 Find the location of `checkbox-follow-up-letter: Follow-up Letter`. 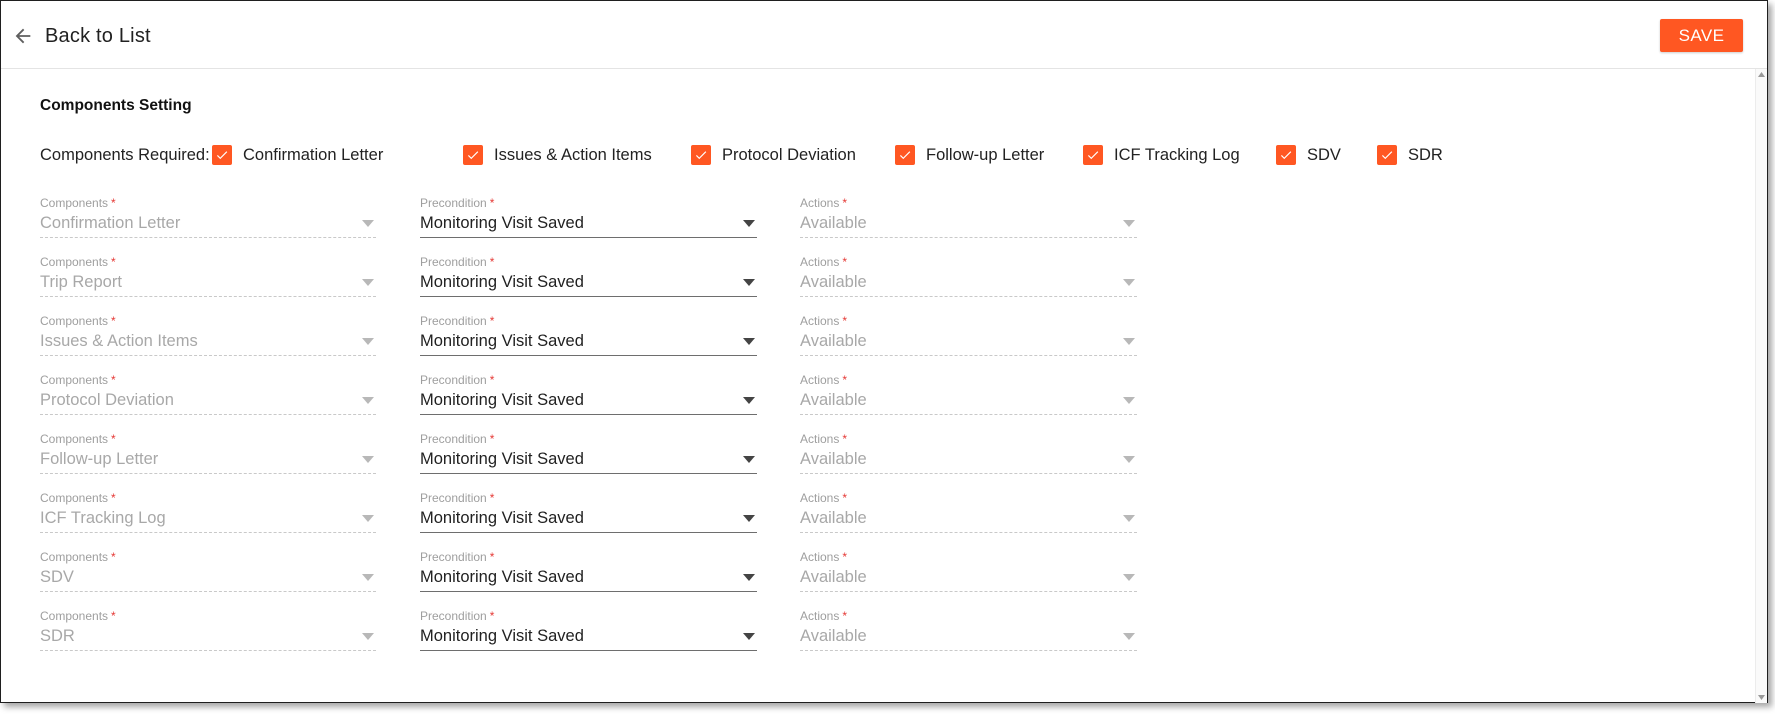

checkbox-follow-up-letter: Follow-up Letter is located at coordinates (969, 155).